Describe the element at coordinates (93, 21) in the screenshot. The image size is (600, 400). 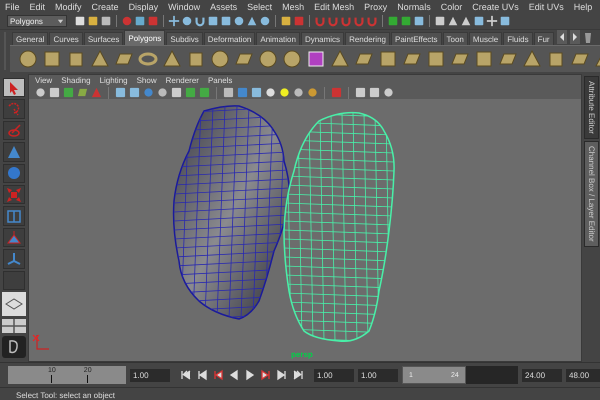
I see `open-folder-icon` at that location.